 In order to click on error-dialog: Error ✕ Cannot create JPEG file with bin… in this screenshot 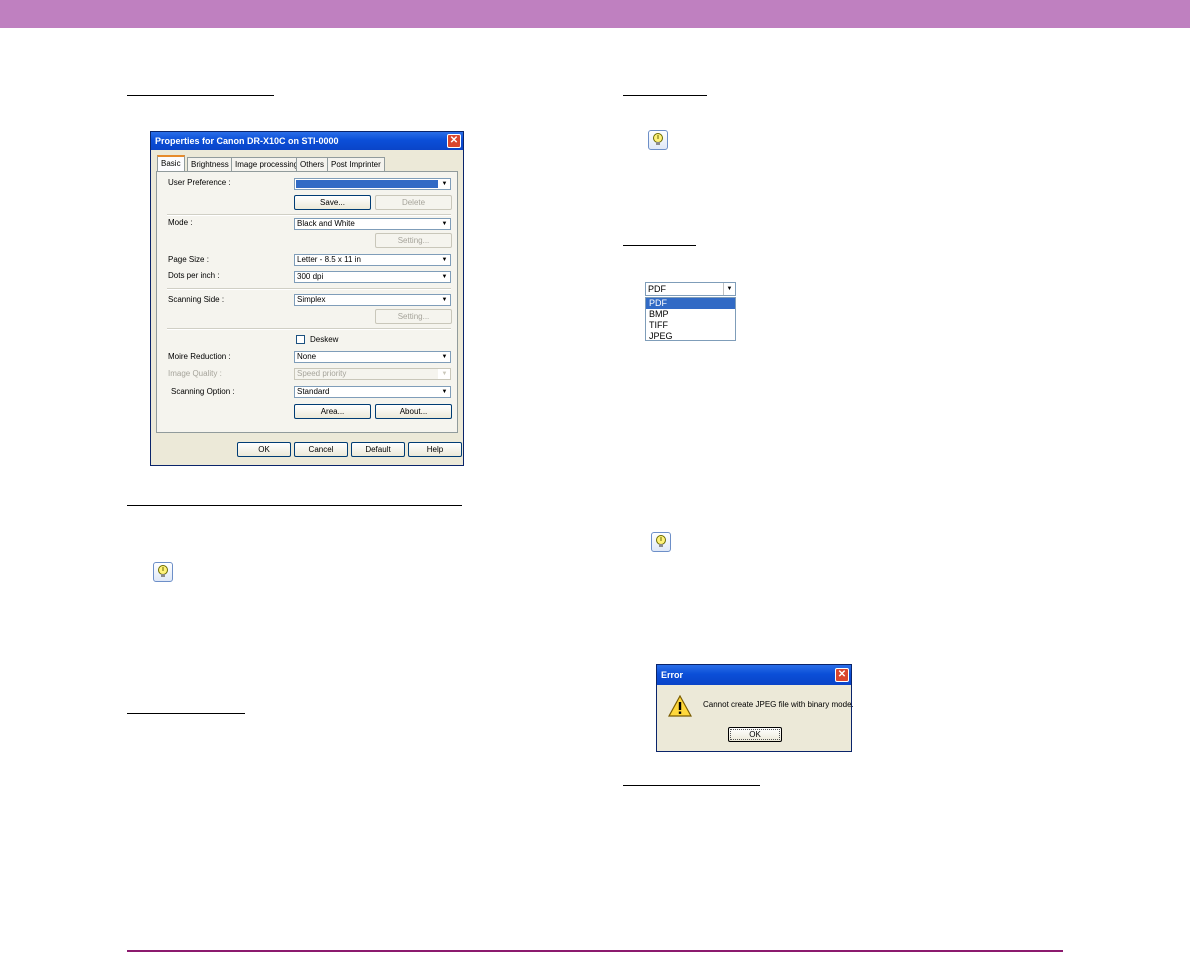, I will do `click(755, 708)`.